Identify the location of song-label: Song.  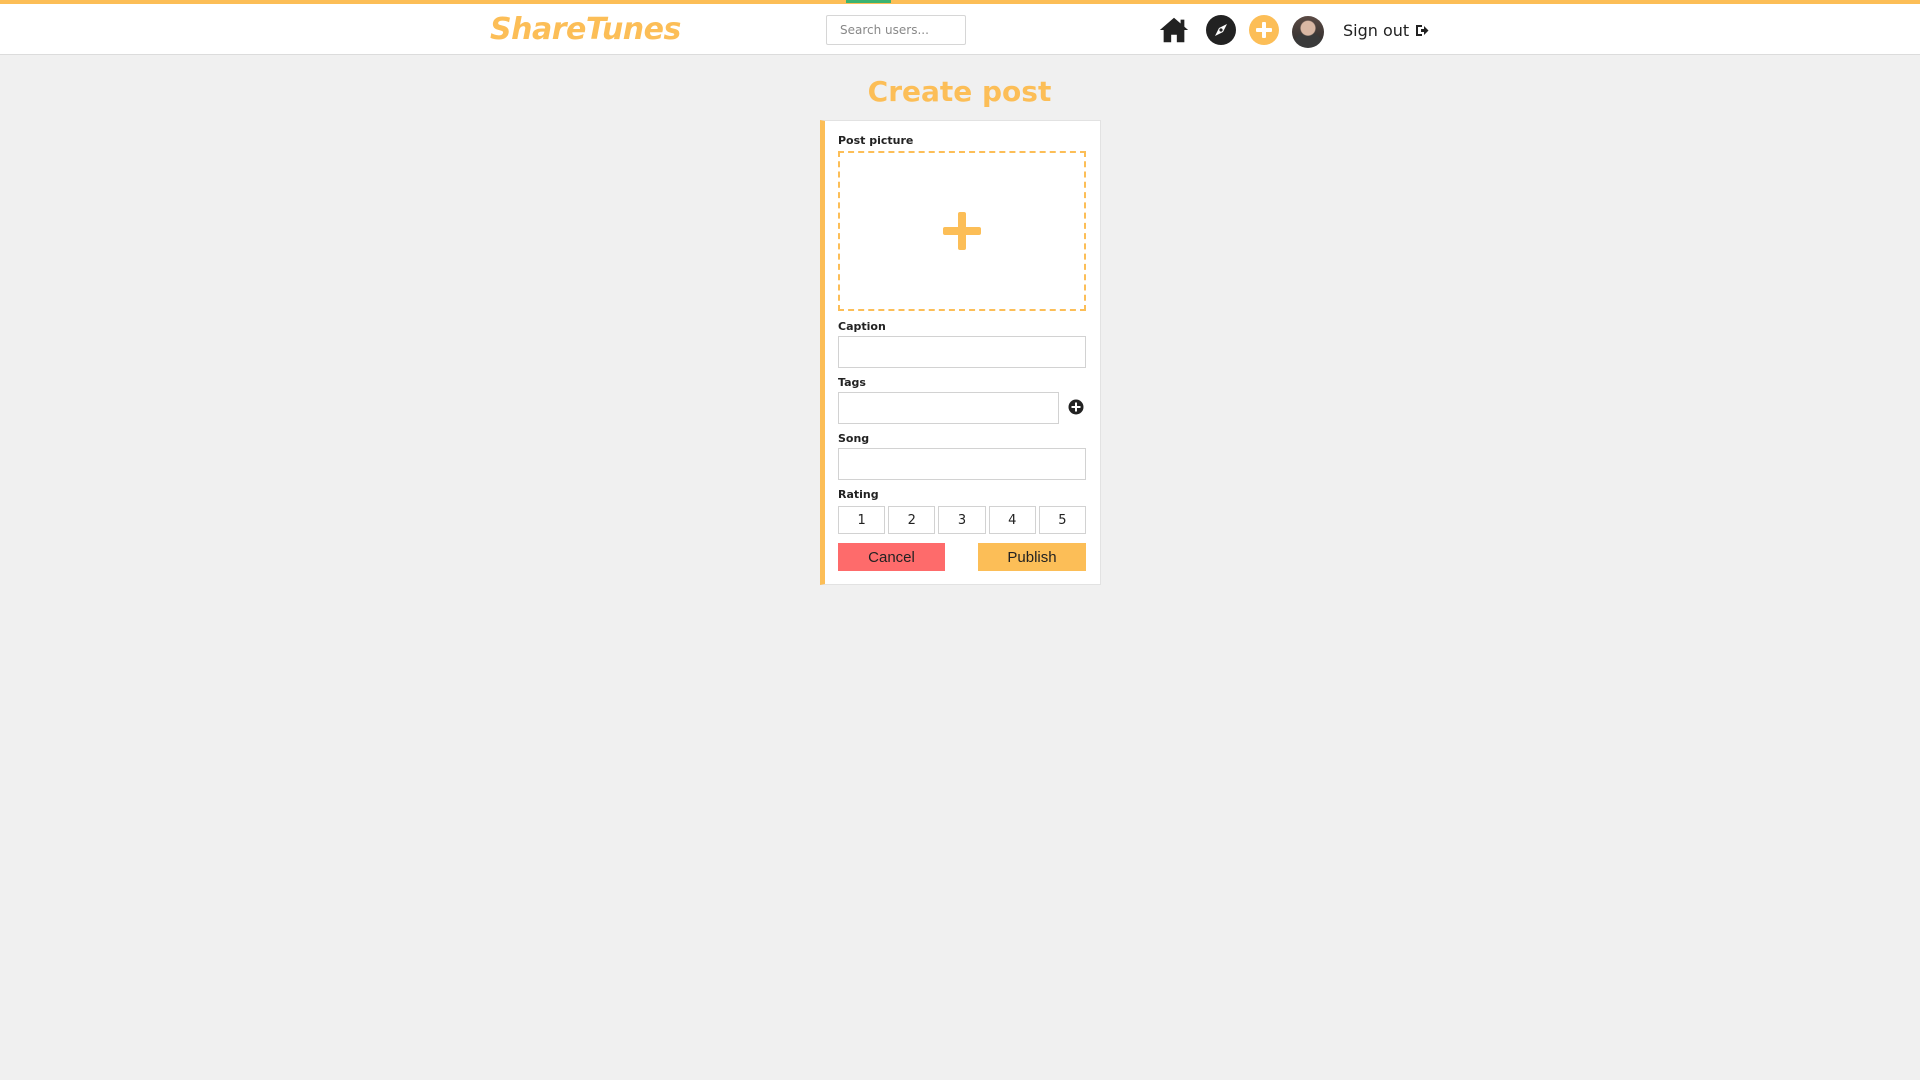
(854, 438).